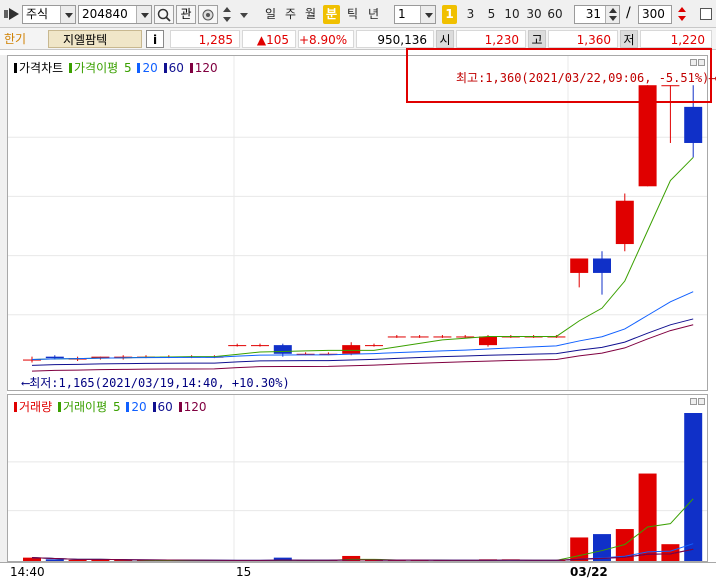  I want to click on ma20-line, so click(362, 326).